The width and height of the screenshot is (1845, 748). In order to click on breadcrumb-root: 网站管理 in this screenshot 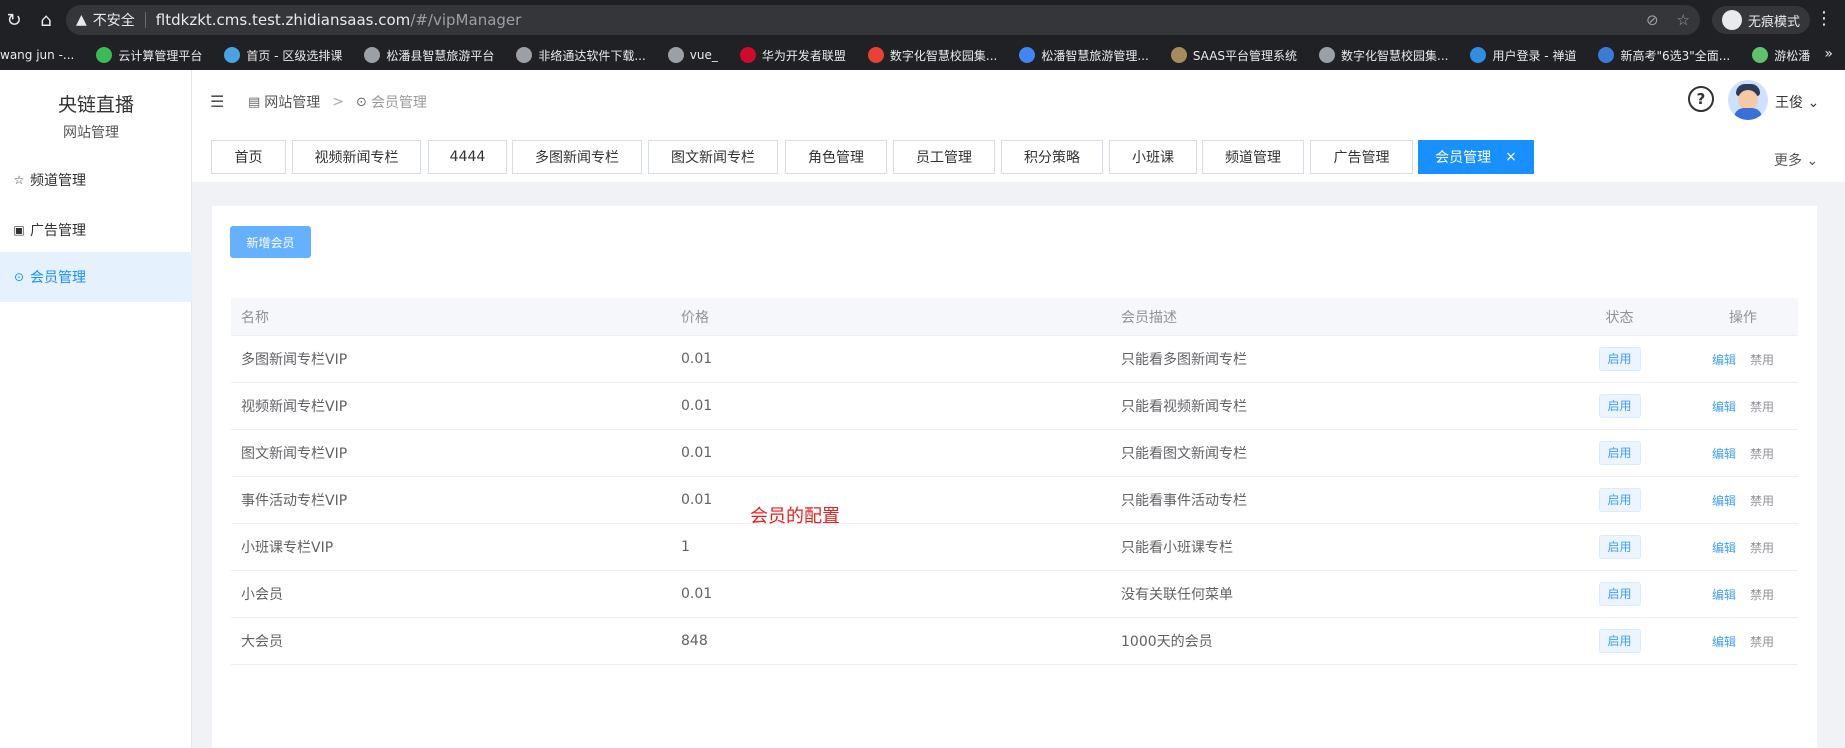, I will do `click(292, 102)`.